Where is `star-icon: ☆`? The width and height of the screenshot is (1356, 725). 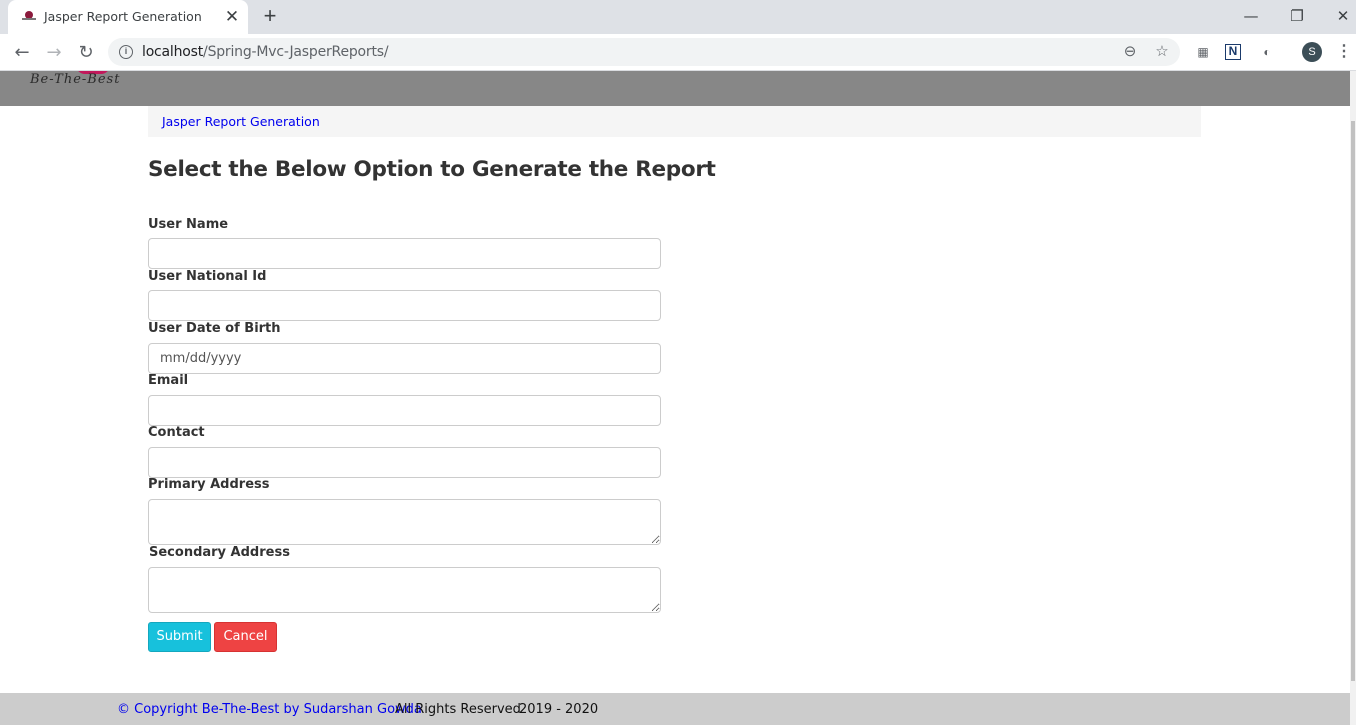
star-icon: ☆ is located at coordinates (1162, 52).